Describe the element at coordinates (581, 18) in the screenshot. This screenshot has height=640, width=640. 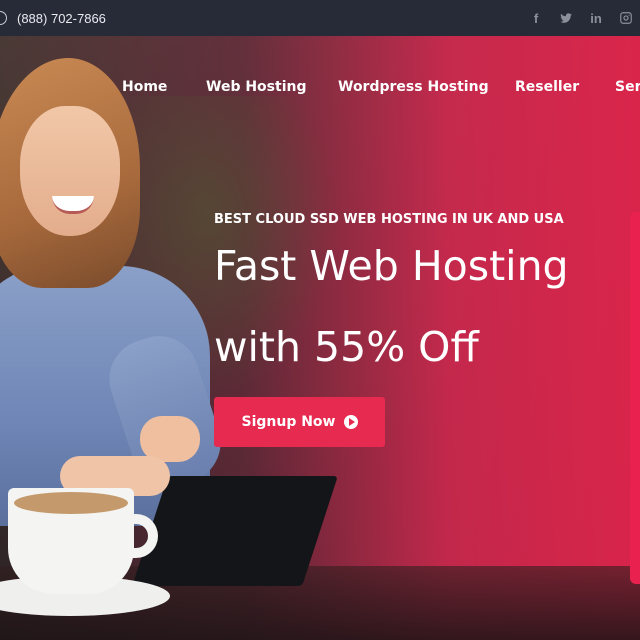
I see `social-links: f in` at that location.